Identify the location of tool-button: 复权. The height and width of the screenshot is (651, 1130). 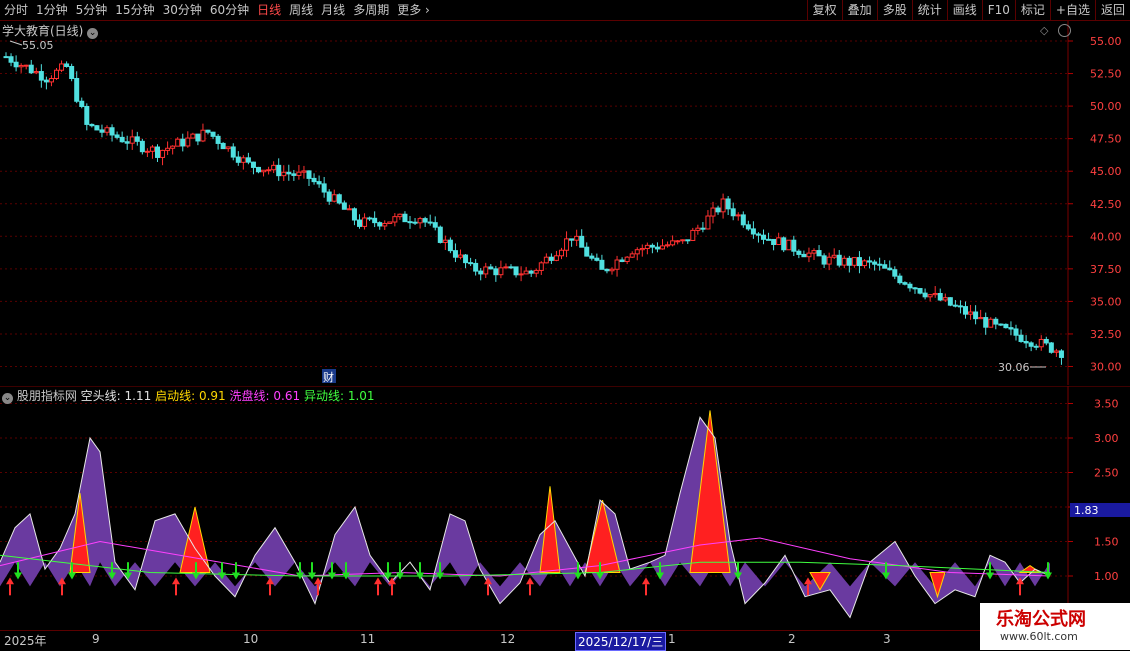
(824, 10).